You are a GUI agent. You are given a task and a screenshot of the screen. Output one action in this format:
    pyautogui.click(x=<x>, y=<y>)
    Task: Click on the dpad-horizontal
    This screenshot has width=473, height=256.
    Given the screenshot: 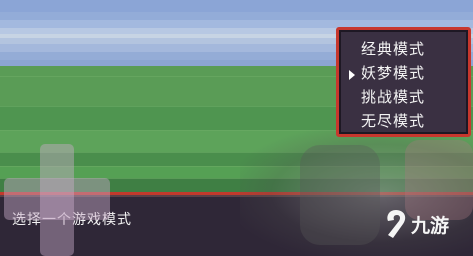 What is the action you would take?
    pyautogui.click(x=57, y=199)
    